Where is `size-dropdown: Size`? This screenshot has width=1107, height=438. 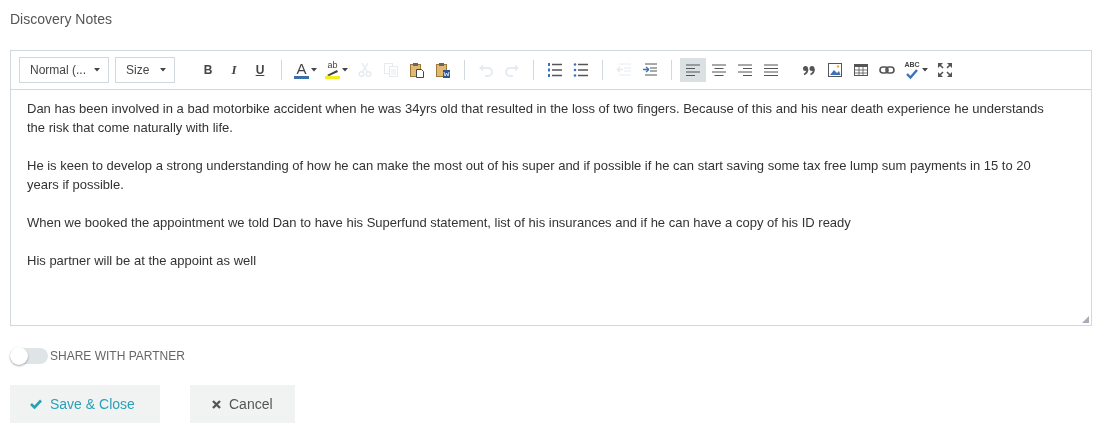
size-dropdown: Size is located at coordinates (145, 70).